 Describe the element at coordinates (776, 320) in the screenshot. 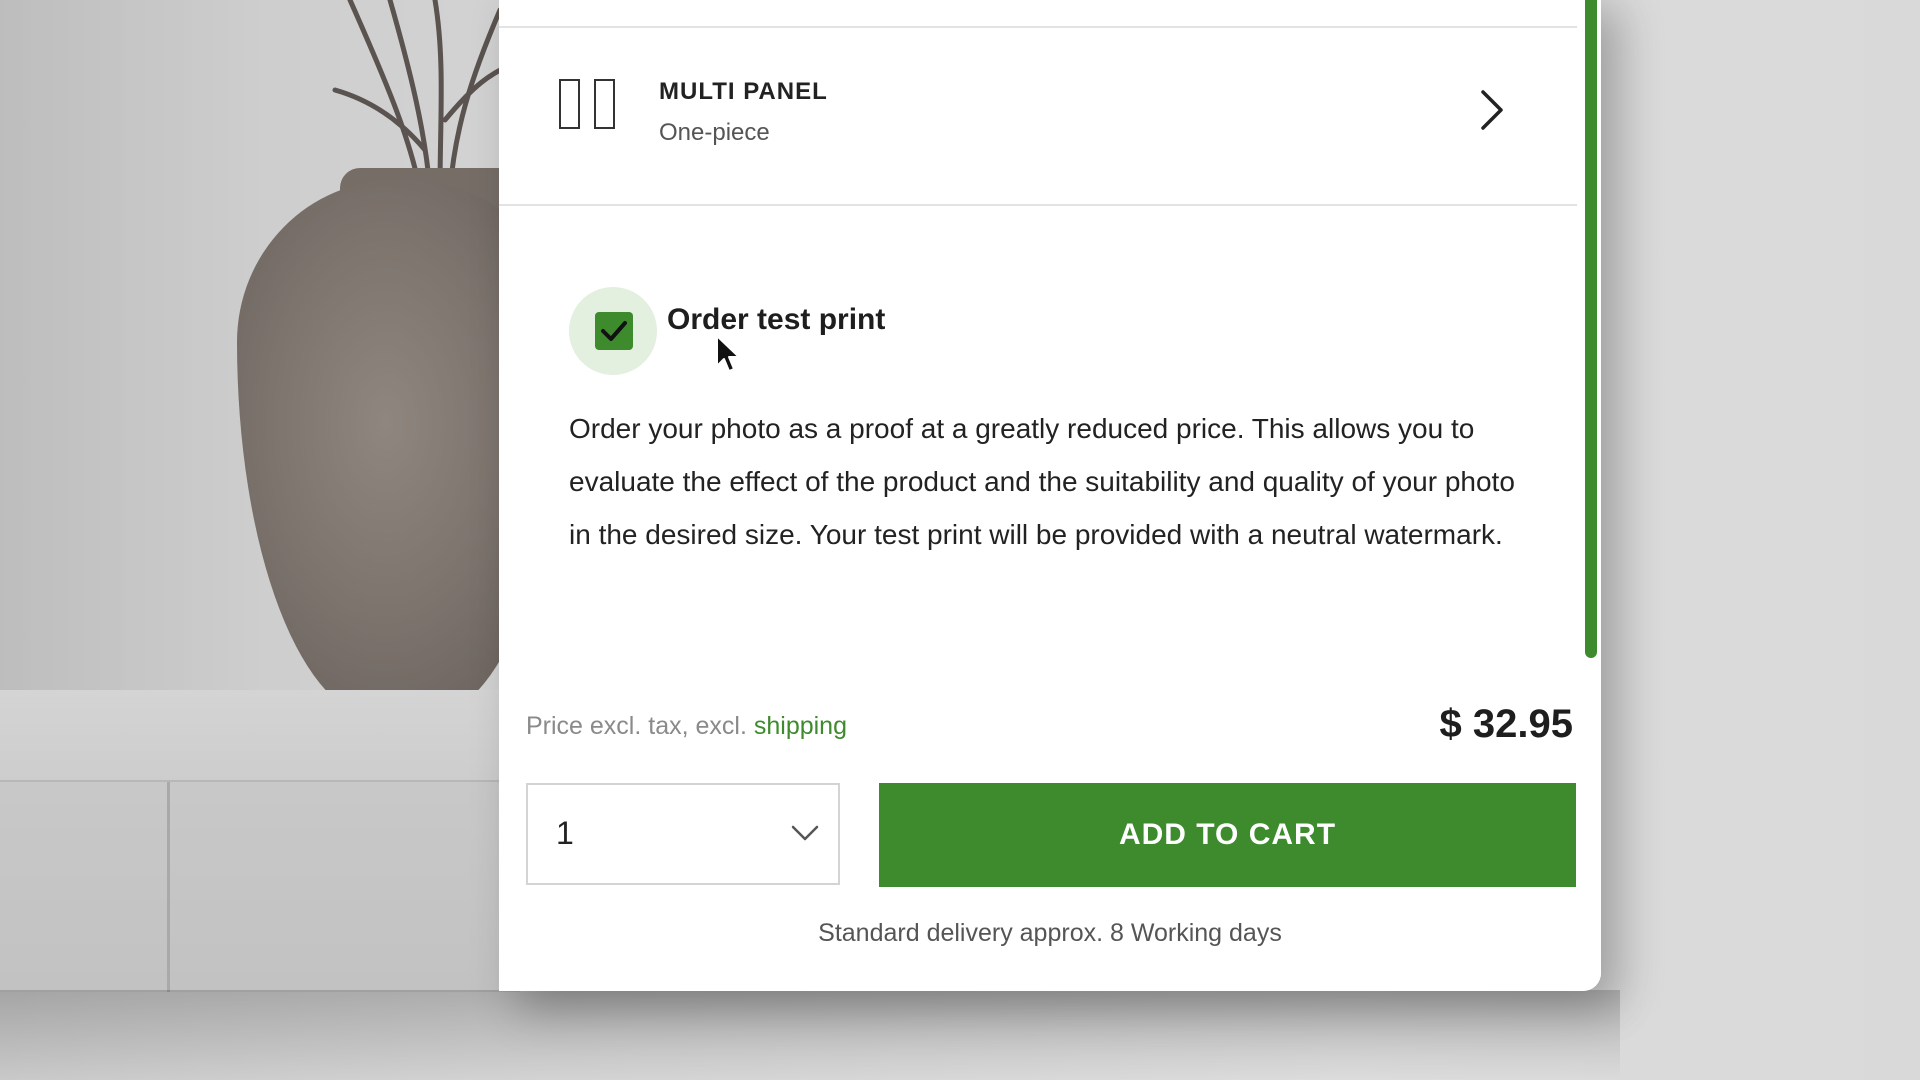

I see `test-print-label: Order test print` at that location.